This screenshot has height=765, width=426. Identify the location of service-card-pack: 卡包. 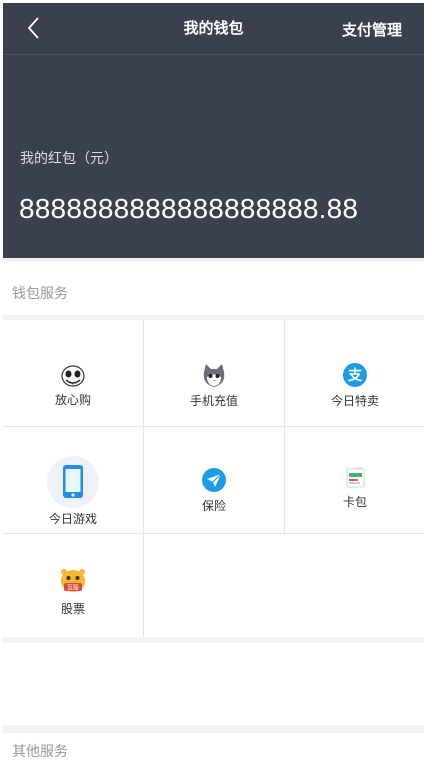
(354, 480).